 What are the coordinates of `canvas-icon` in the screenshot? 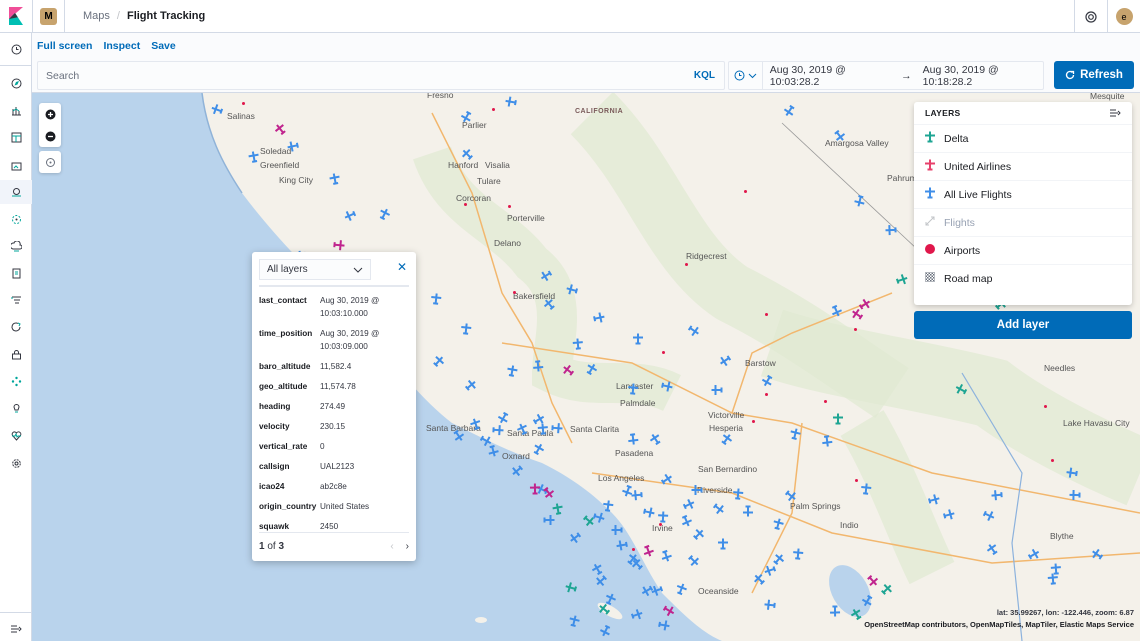 It's located at (16, 165).